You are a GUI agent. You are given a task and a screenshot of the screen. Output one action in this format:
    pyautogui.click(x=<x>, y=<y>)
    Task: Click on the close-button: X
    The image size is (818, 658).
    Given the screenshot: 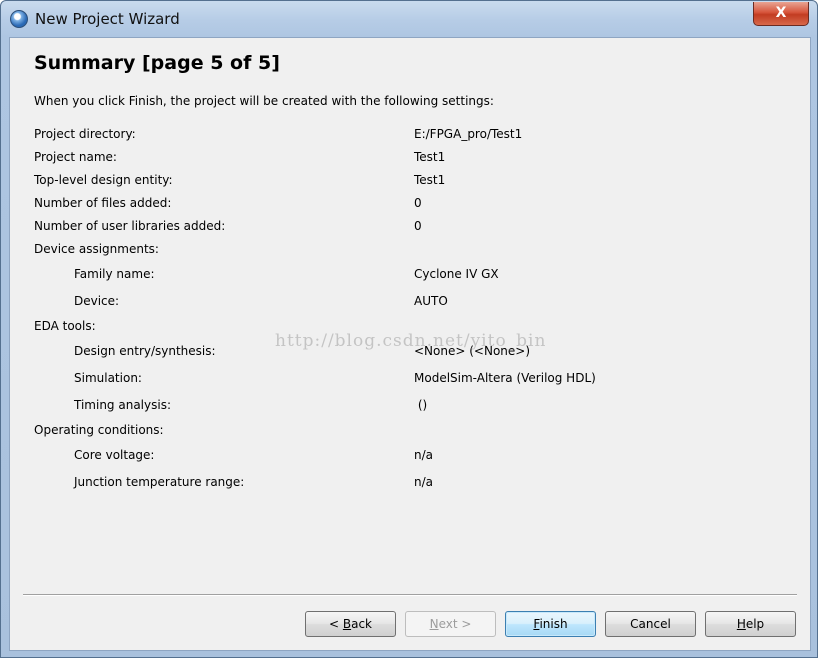 What is the action you would take?
    pyautogui.click(x=781, y=14)
    